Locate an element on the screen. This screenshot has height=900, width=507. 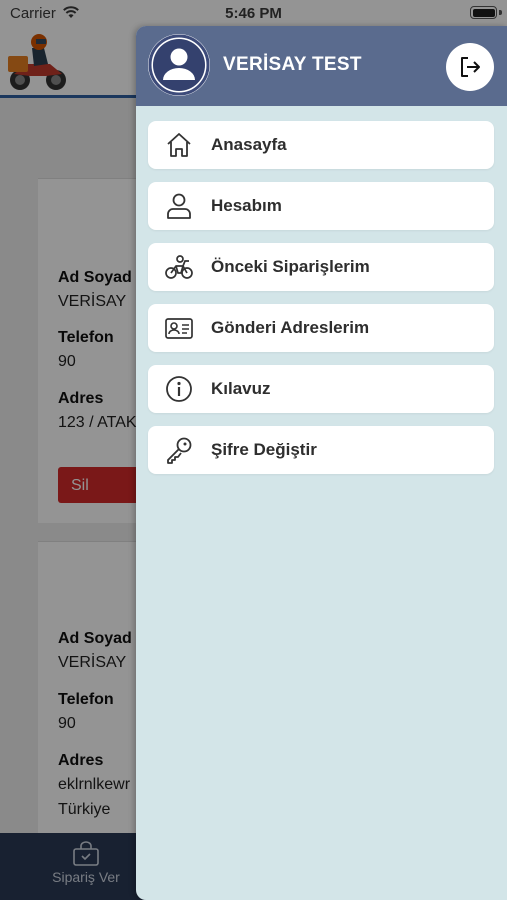
user-avatar-icon is located at coordinates (179, 65).